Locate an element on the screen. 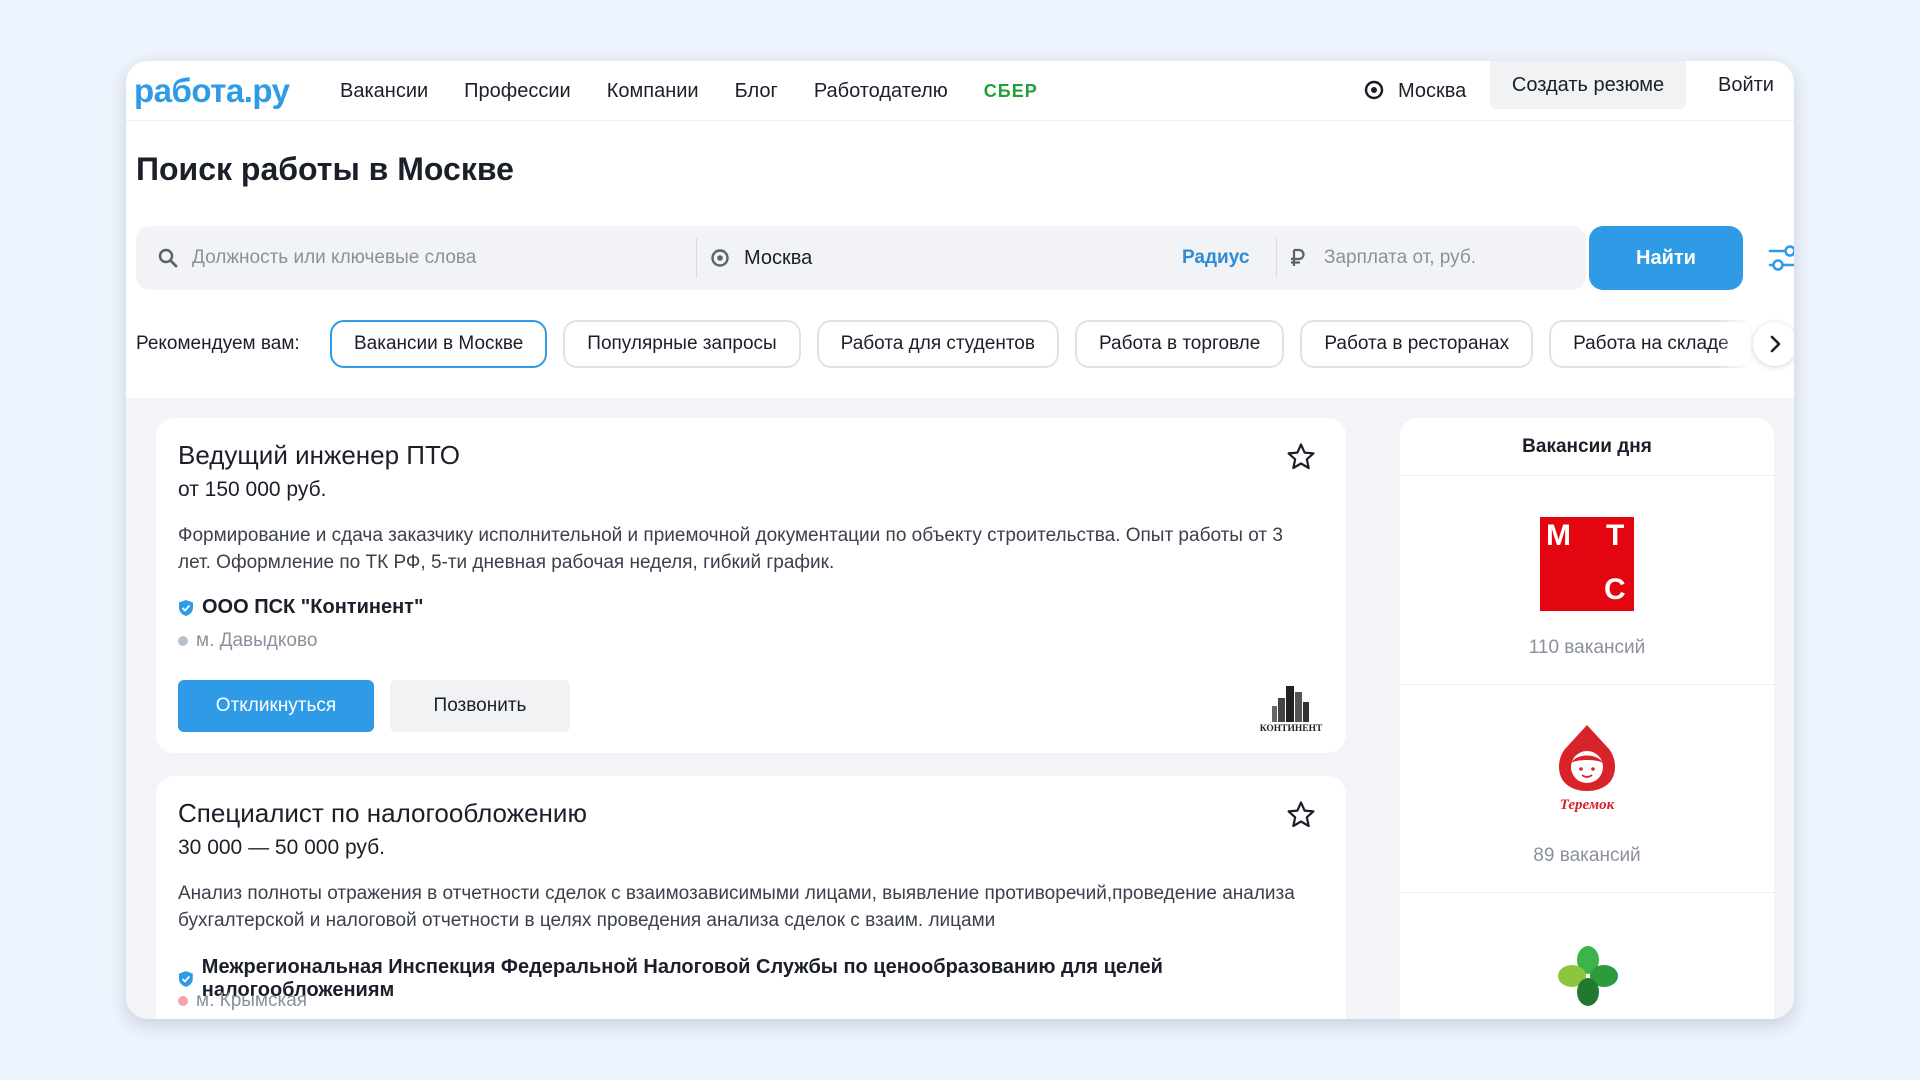 The image size is (1920, 1080). employer-clover is located at coordinates (1587, 956).